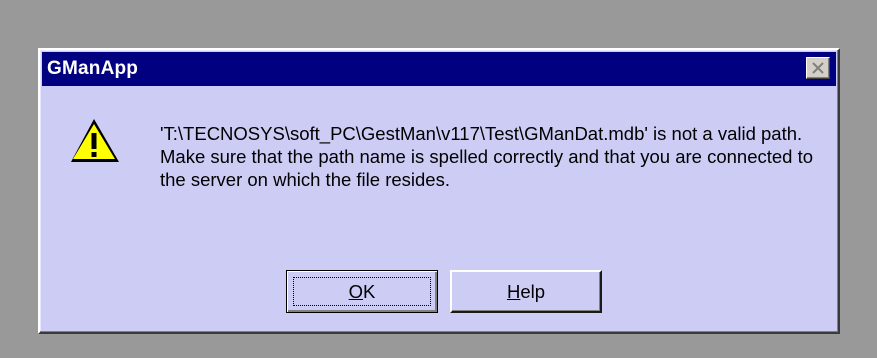  Describe the element at coordinates (439, 69) in the screenshot. I see `title-bar: GManApp` at that location.